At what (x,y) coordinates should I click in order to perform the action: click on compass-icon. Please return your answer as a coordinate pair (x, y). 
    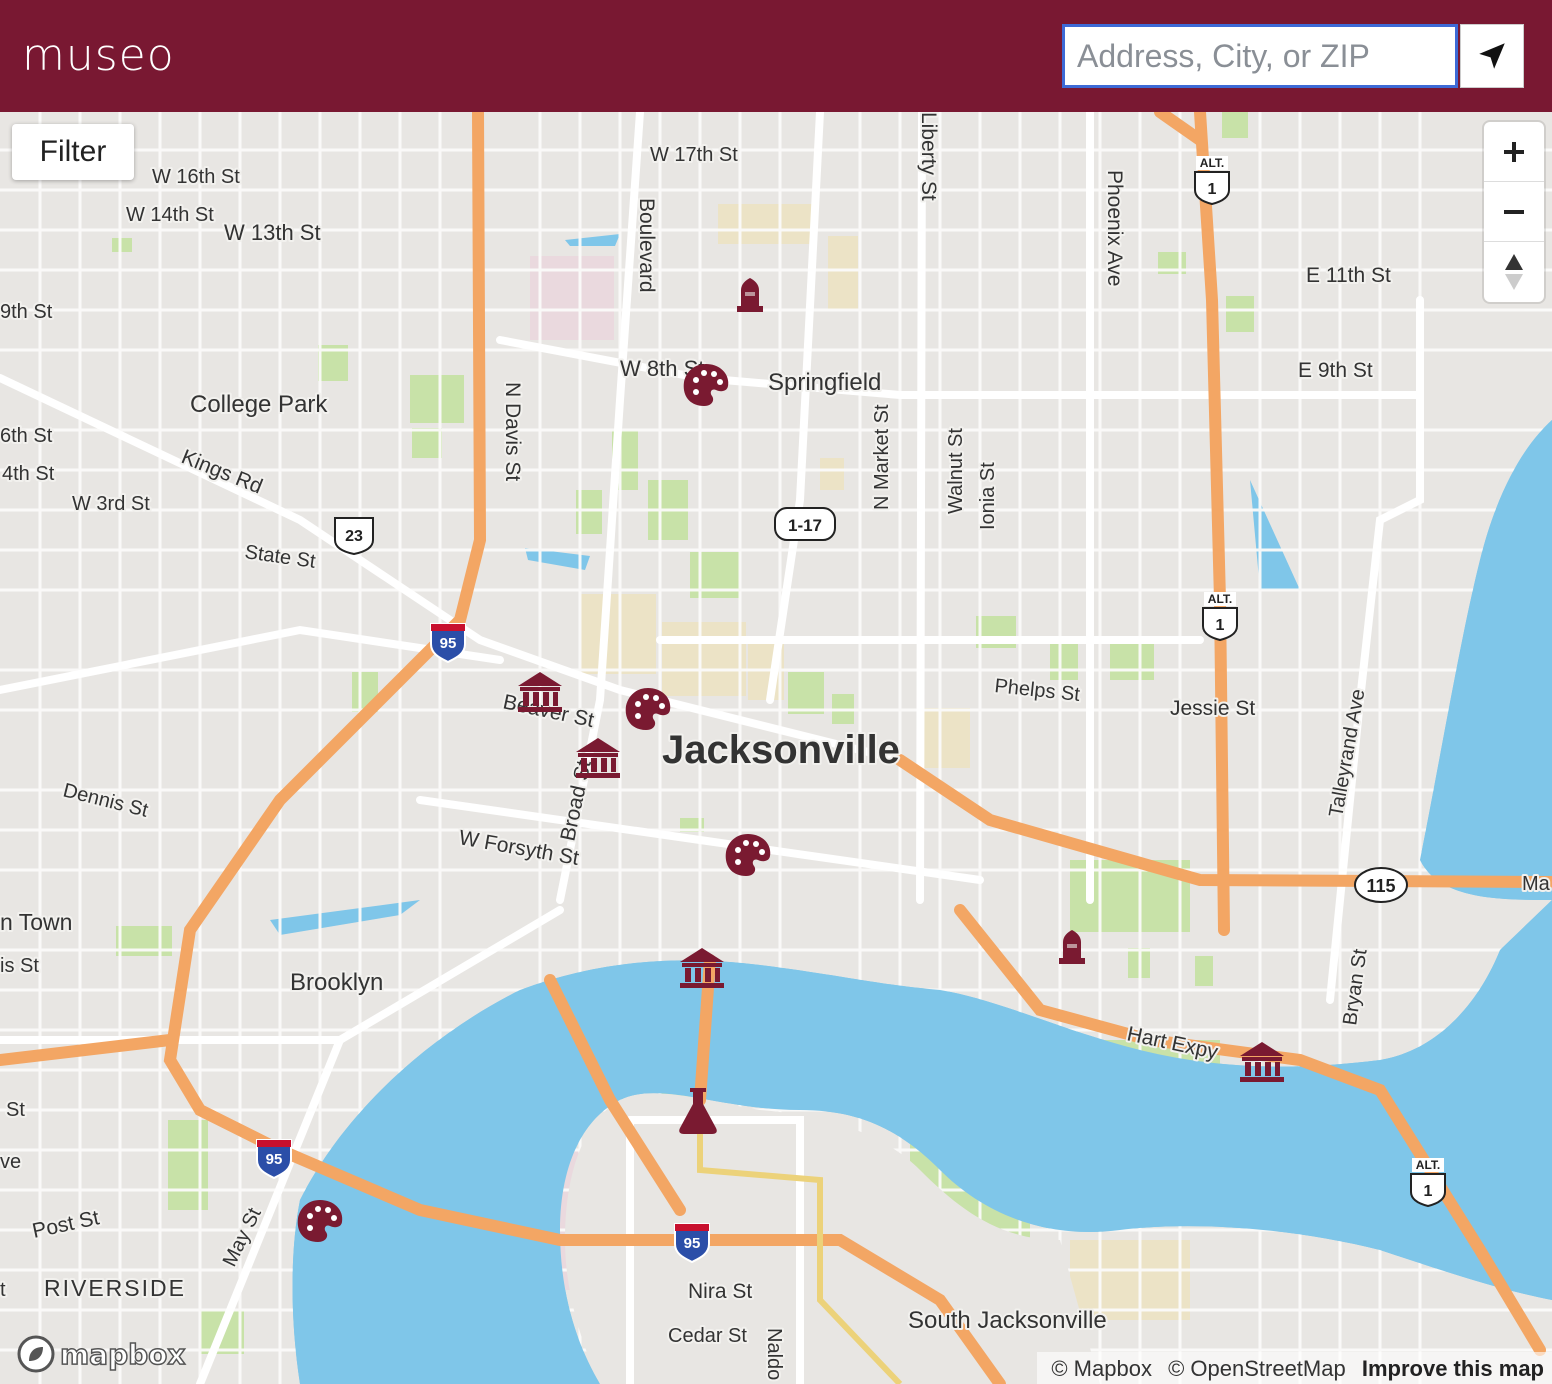
    Looking at the image, I should click on (1514, 272).